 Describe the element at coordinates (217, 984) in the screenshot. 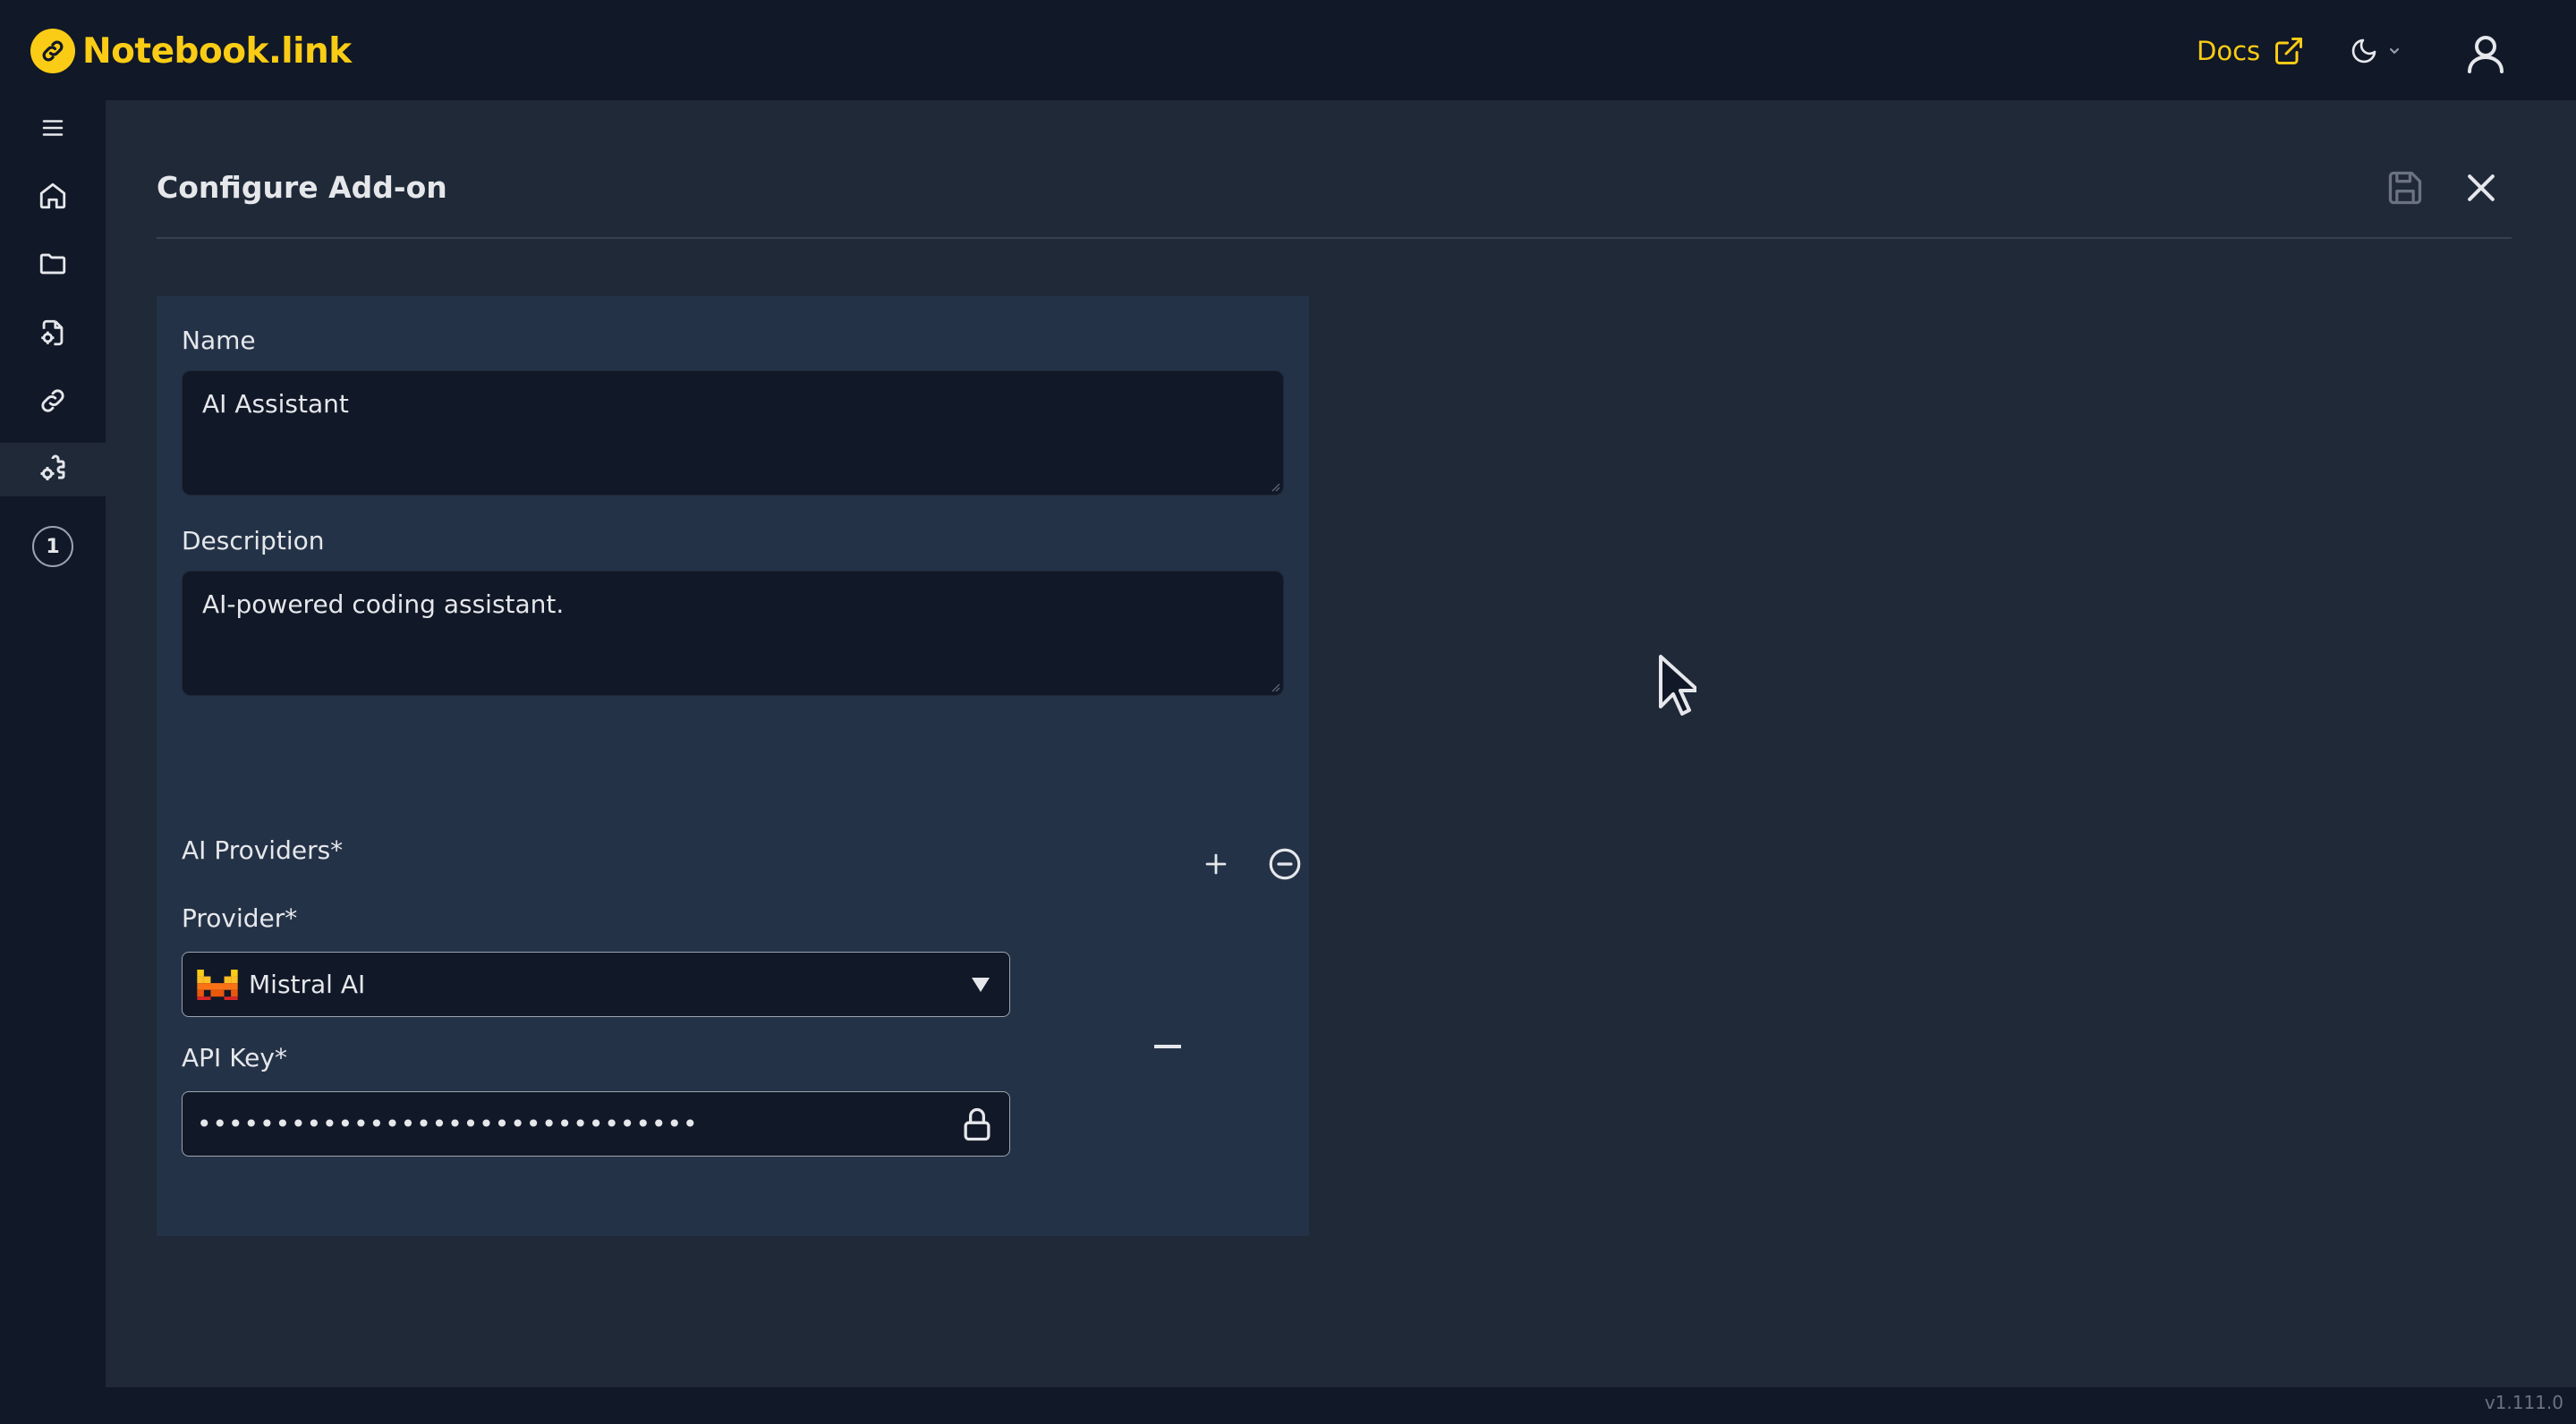

I see `mistral-logo-icon` at that location.